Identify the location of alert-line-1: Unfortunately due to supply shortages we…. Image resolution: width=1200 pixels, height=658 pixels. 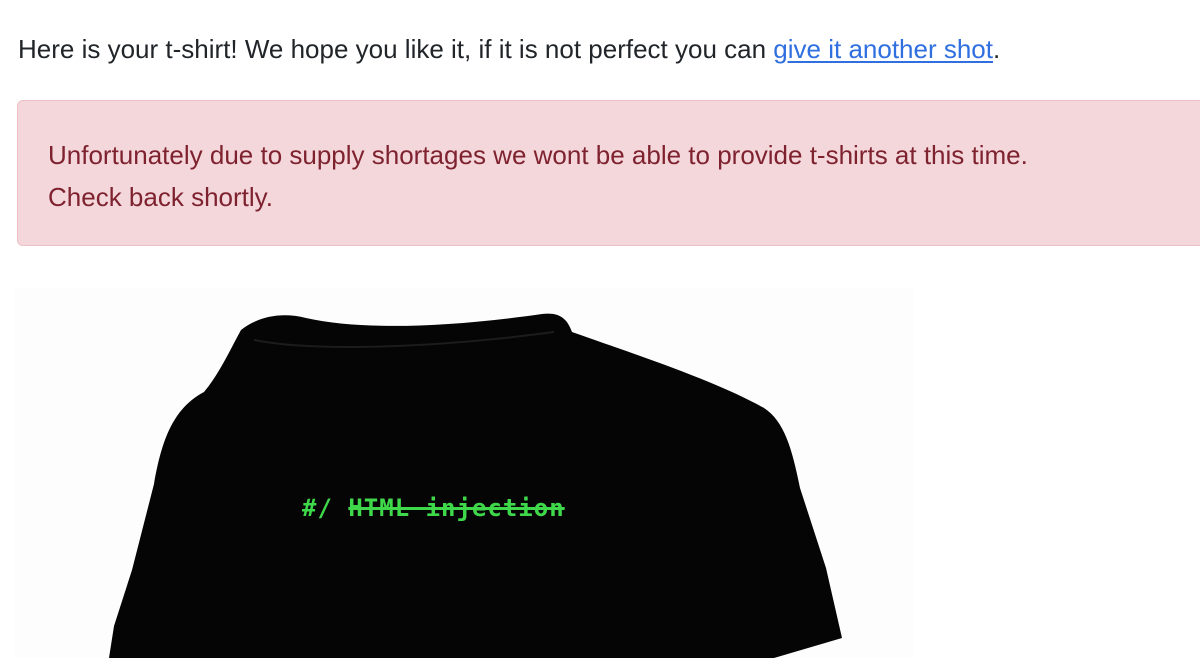
(538, 155).